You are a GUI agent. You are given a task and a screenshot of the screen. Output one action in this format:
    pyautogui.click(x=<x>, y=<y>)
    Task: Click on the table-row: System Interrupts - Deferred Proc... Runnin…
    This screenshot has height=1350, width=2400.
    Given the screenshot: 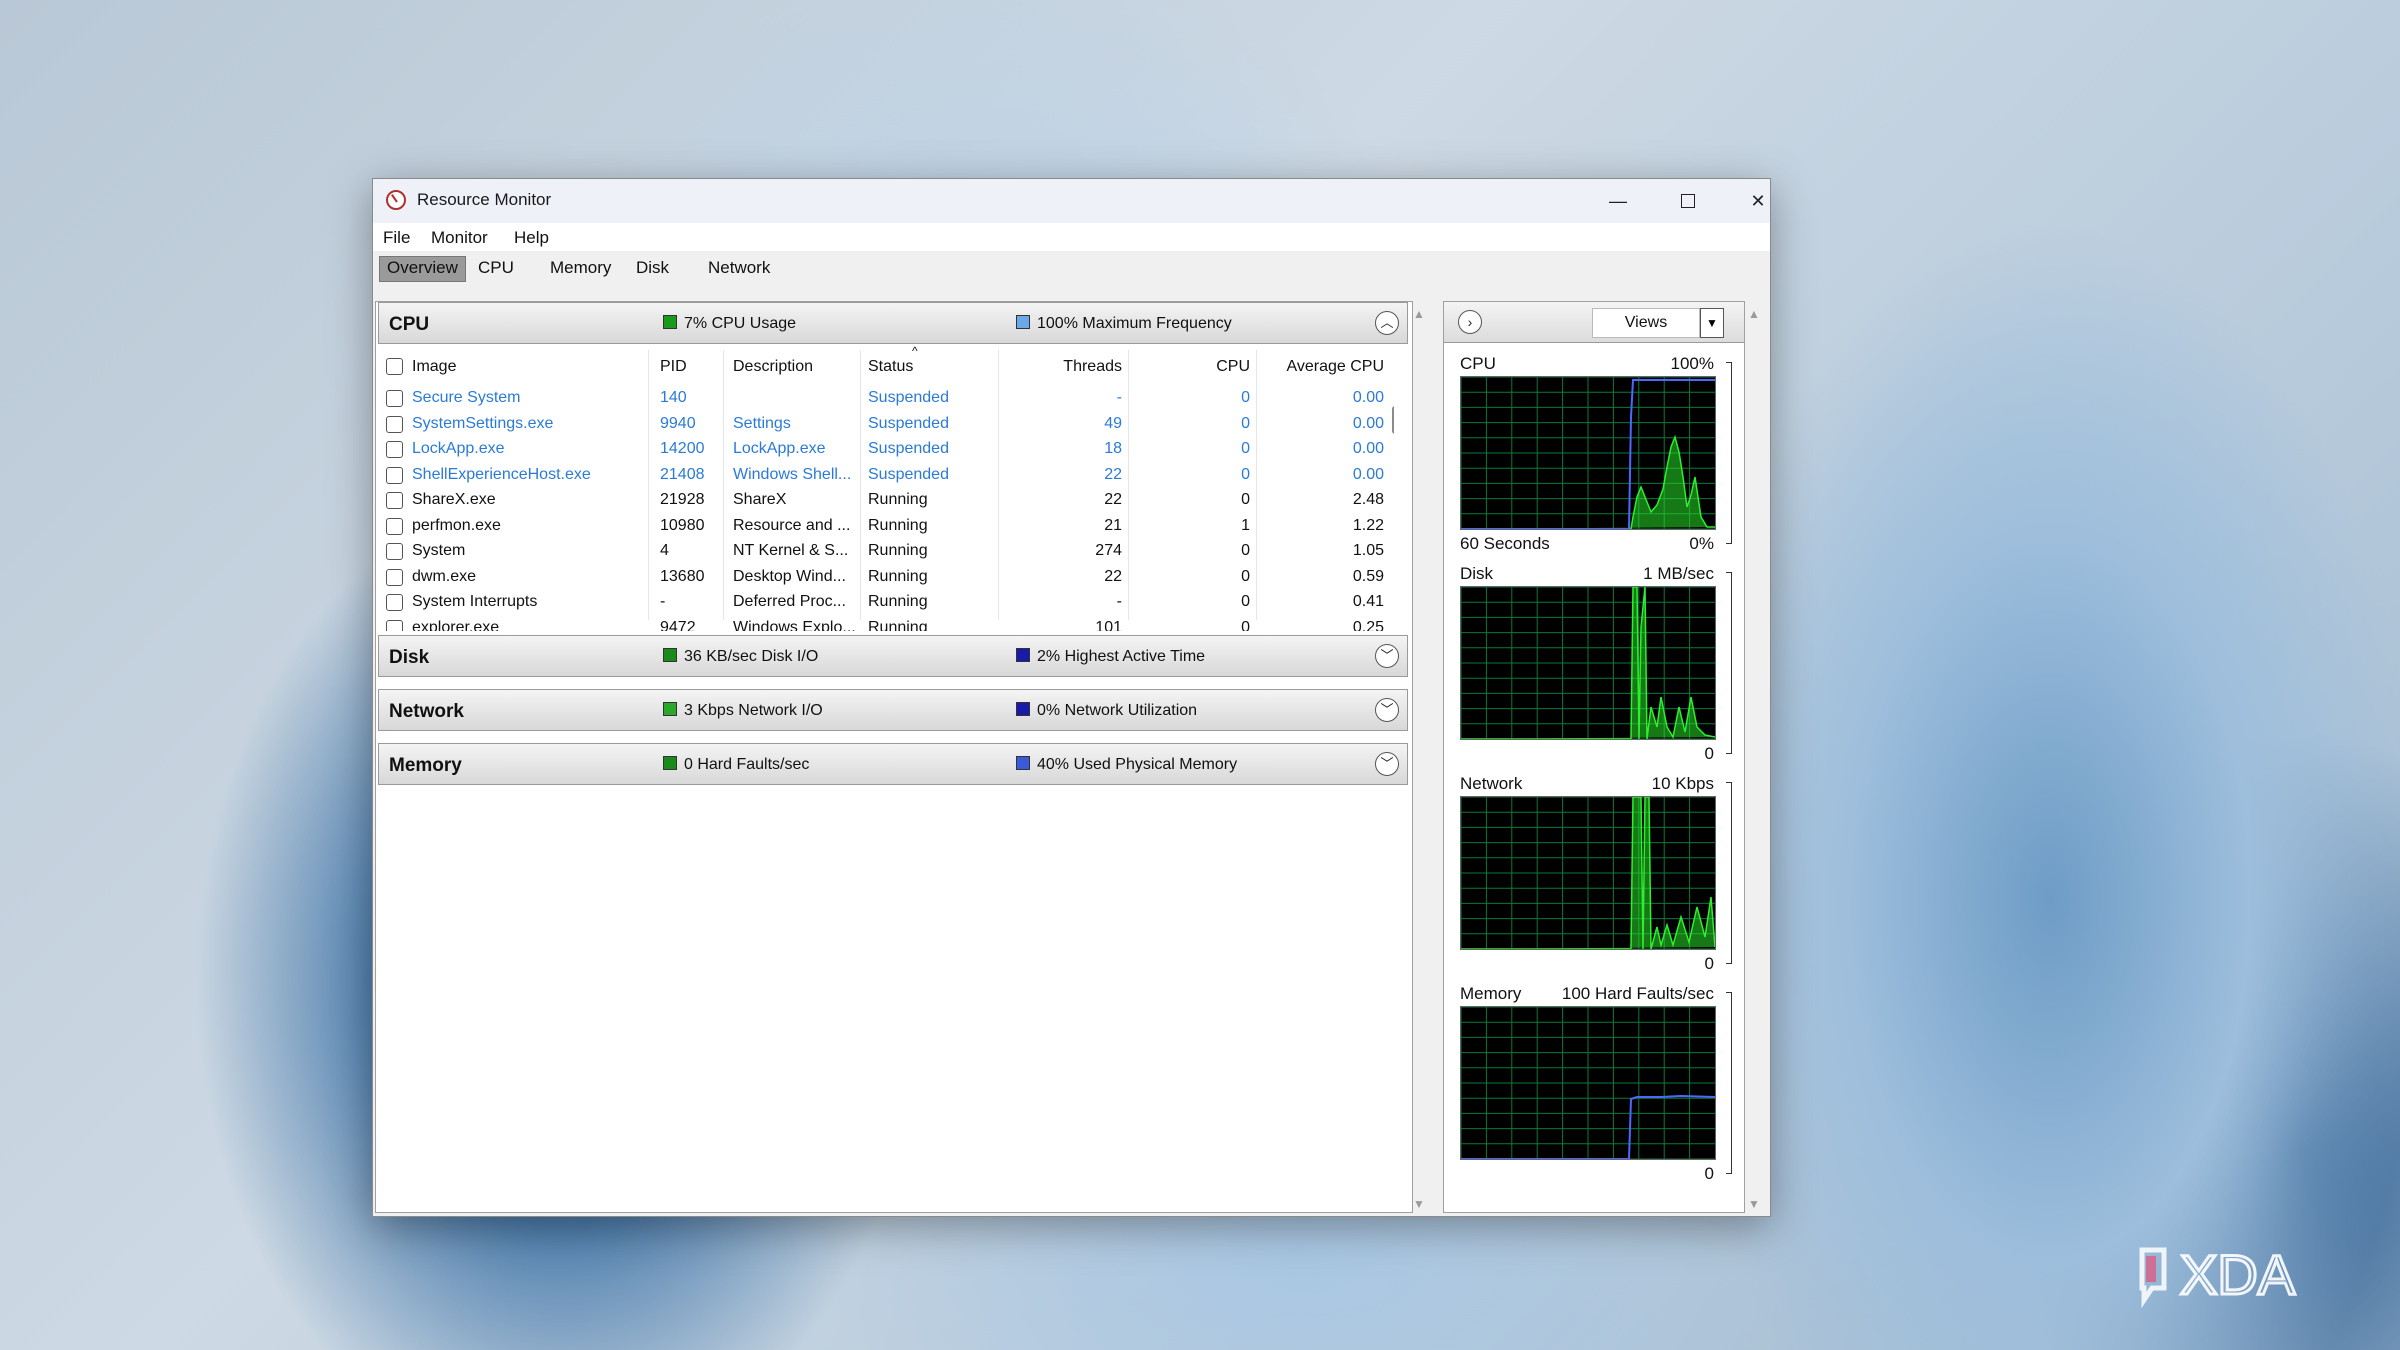 What is the action you would take?
    pyautogui.click(x=886, y=603)
    